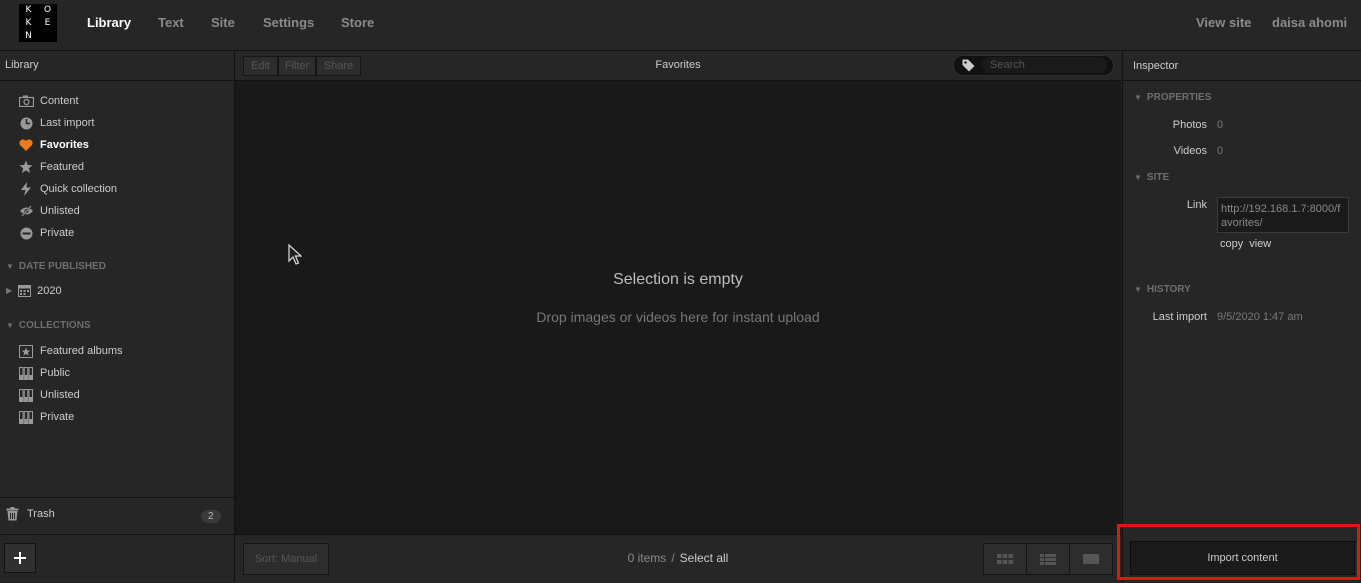 The image size is (1361, 583). What do you see at coordinates (62, 266) in the screenshot?
I see `section-title: DATE PUBLISHED` at bounding box center [62, 266].